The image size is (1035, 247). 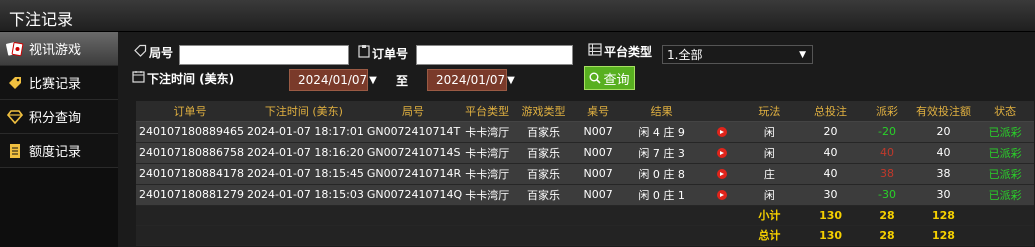 What do you see at coordinates (55, 152) in the screenshot?
I see `sidebar-item-label: 额度记录` at bounding box center [55, 152].